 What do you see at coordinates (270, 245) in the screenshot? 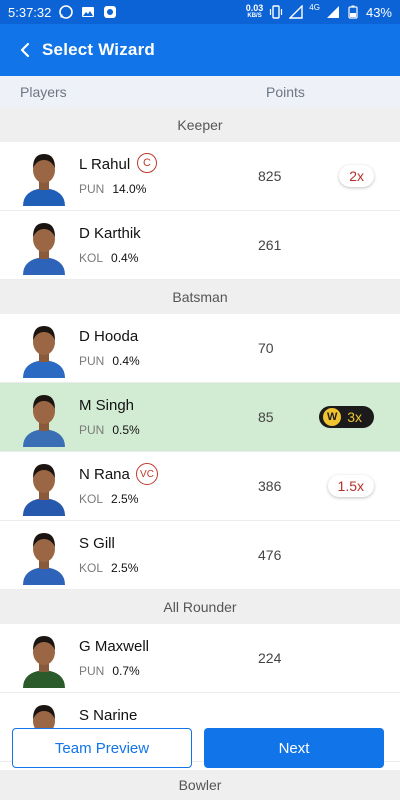
I see `player-points: 261` at bounding box center [270, 245].